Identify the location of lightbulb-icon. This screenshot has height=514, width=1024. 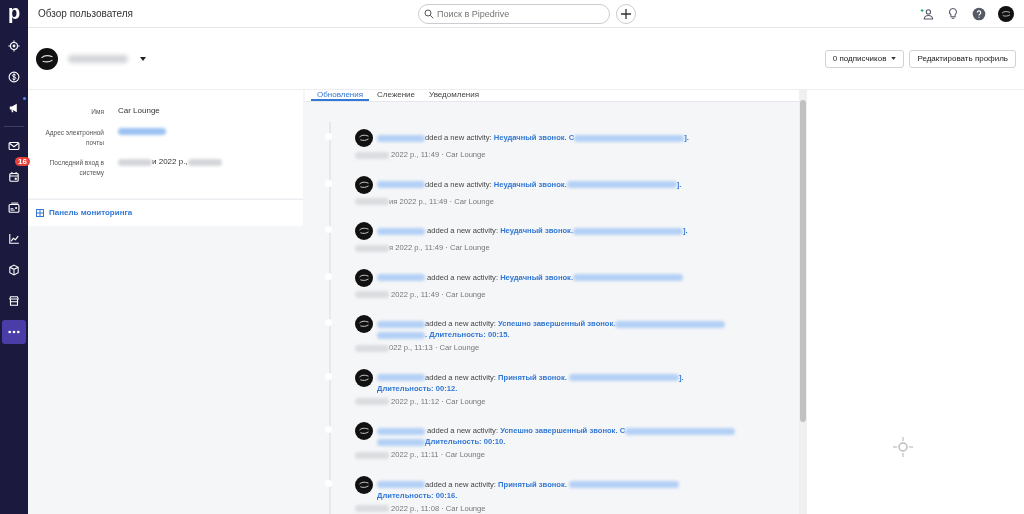
(953, 13).